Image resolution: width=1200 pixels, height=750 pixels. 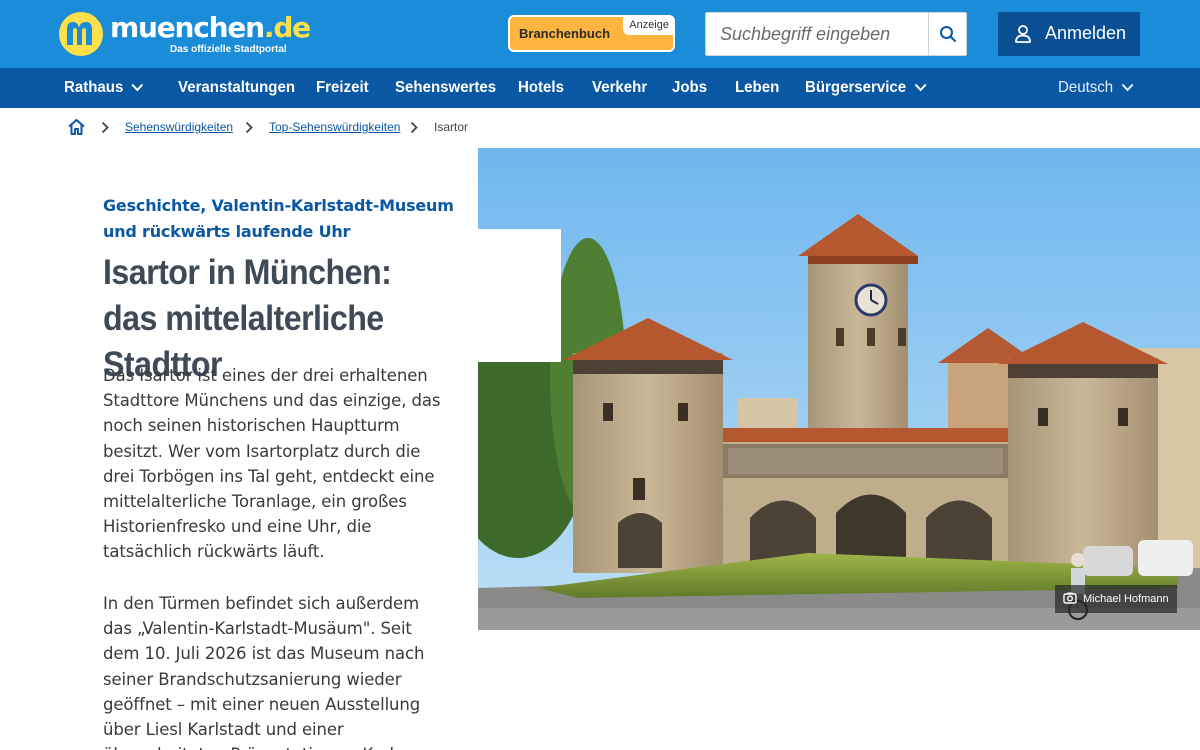 I want to click on login-button: Anmelden, so click(x=1069, y=34).